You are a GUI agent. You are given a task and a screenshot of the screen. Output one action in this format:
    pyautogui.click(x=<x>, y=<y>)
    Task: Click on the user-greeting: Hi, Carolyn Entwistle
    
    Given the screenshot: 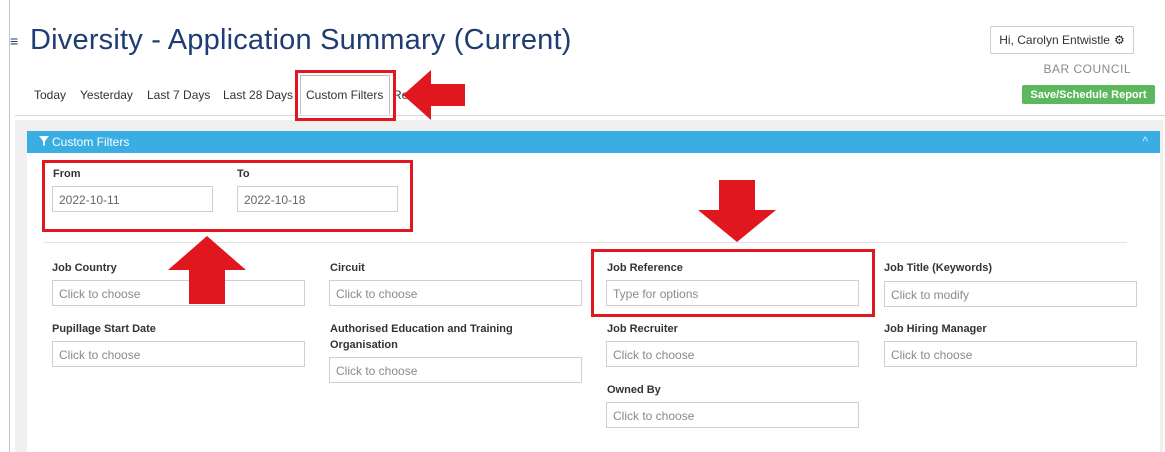 What is the action you would take?
    pyautogui.click(x=1054, y=40)
    